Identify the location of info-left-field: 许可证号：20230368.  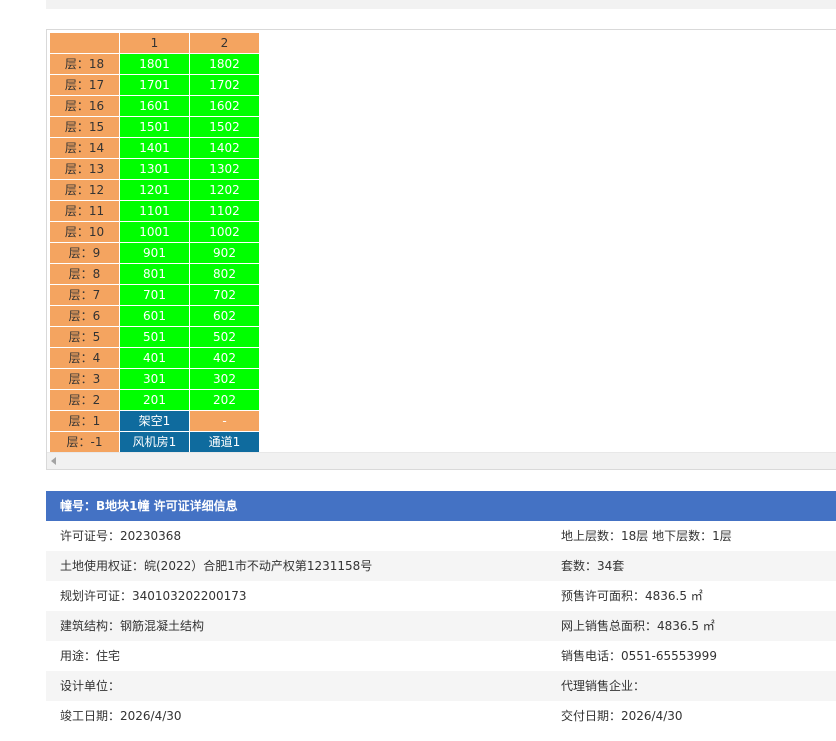
(121, 536).